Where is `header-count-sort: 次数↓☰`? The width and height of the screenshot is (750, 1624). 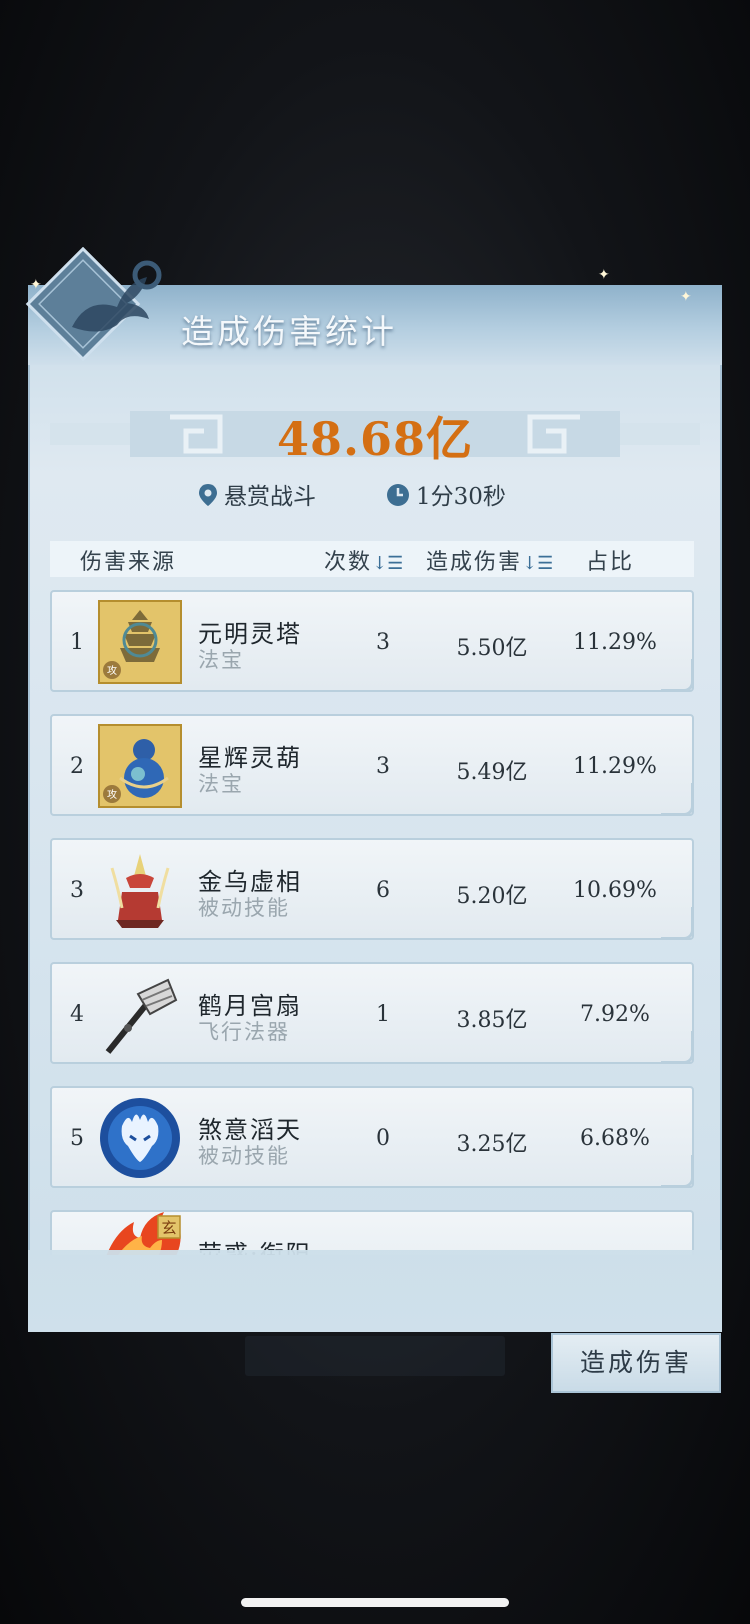
header-count-sort: 次数↓☰ is located at coordinates (363, 560).